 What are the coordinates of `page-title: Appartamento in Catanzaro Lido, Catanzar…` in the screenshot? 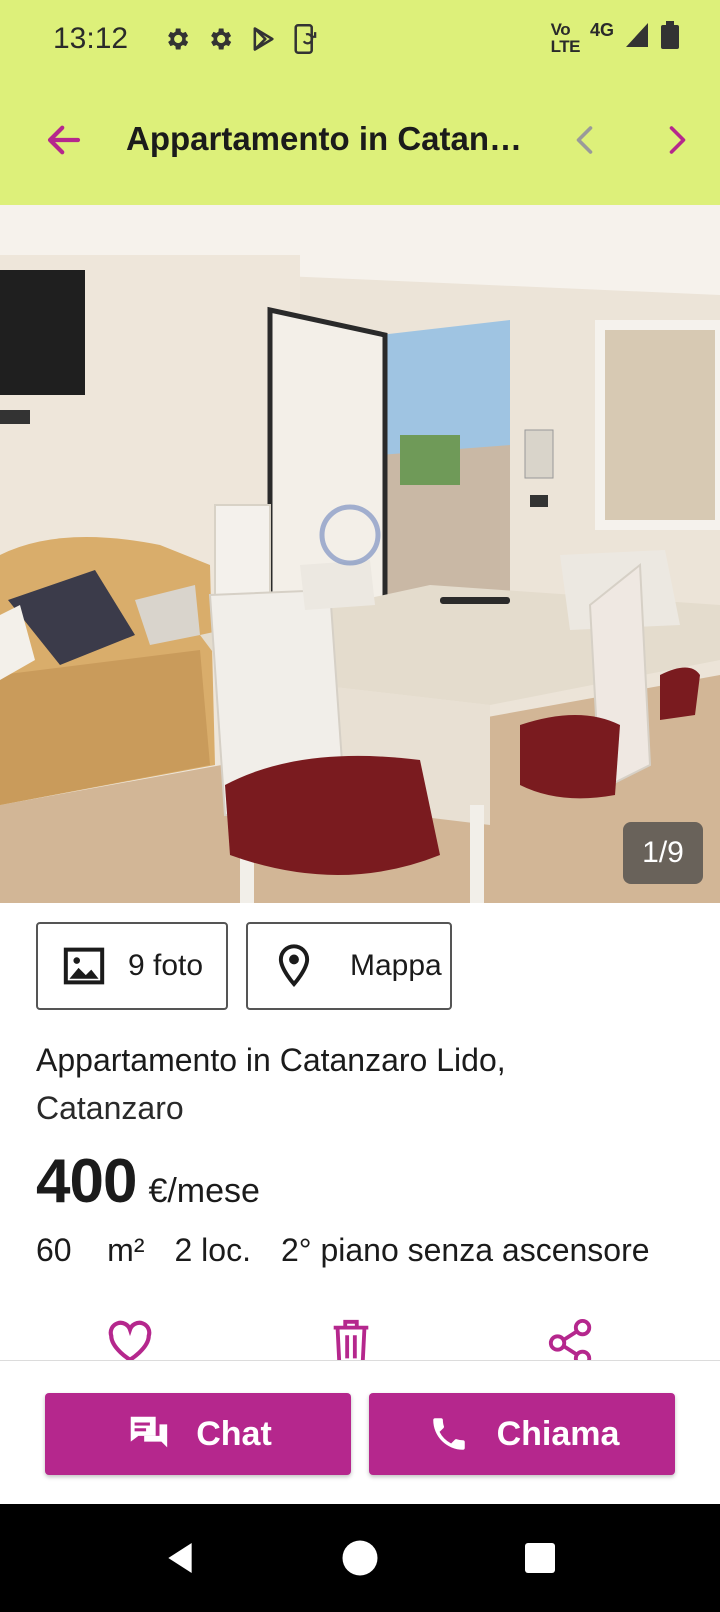 It's located at (331, 138).